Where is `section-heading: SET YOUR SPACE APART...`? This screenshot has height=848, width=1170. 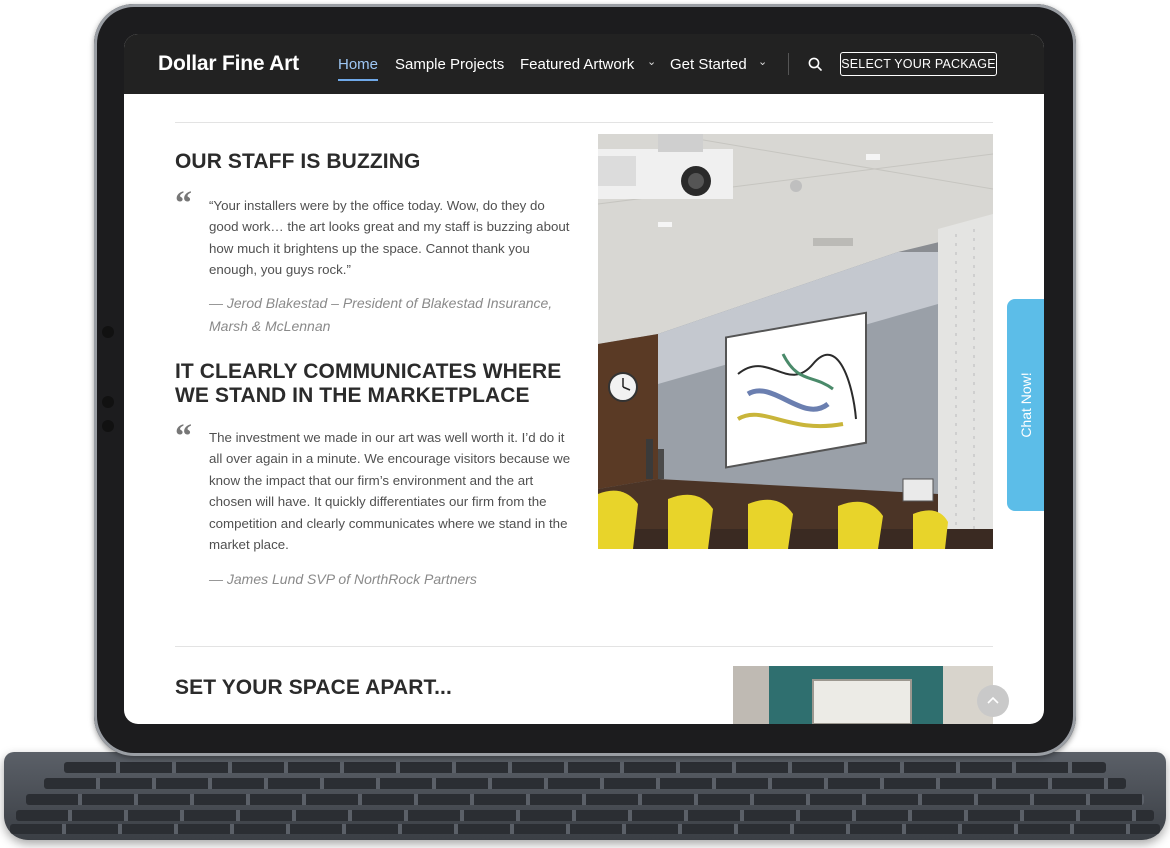
section-heading: SET YOUR SPACE APART... is located at coordinates (313, 687).